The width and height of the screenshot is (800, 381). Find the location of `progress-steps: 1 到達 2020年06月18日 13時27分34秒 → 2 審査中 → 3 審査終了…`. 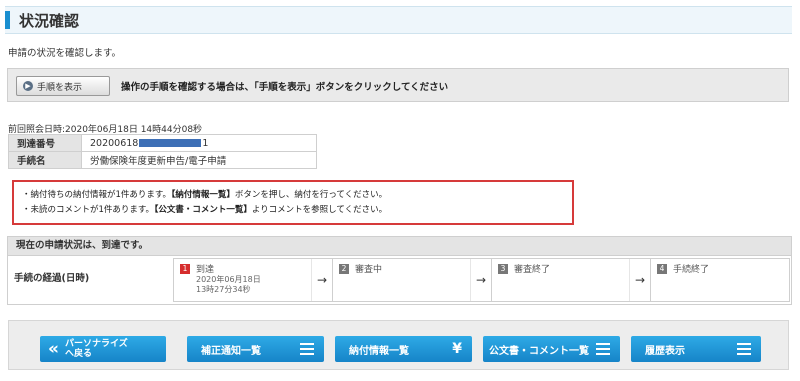

progress-steps: 1 到達 2020年06月18日 13時27分34秒 → 2 審査中 → 3 審査終了… is located at coordinates (481, 280).